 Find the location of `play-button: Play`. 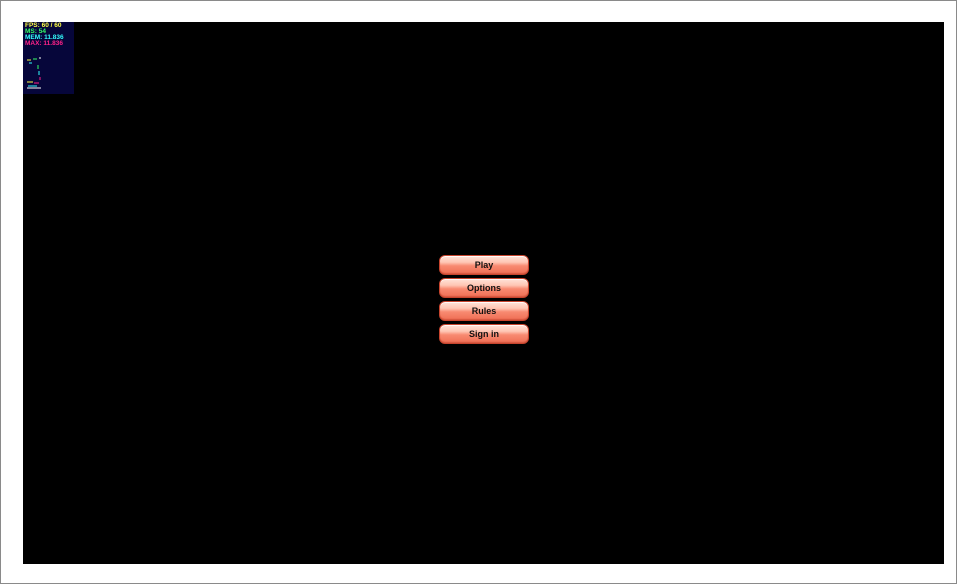

play-button: Play is located at coordinates (484, 265).